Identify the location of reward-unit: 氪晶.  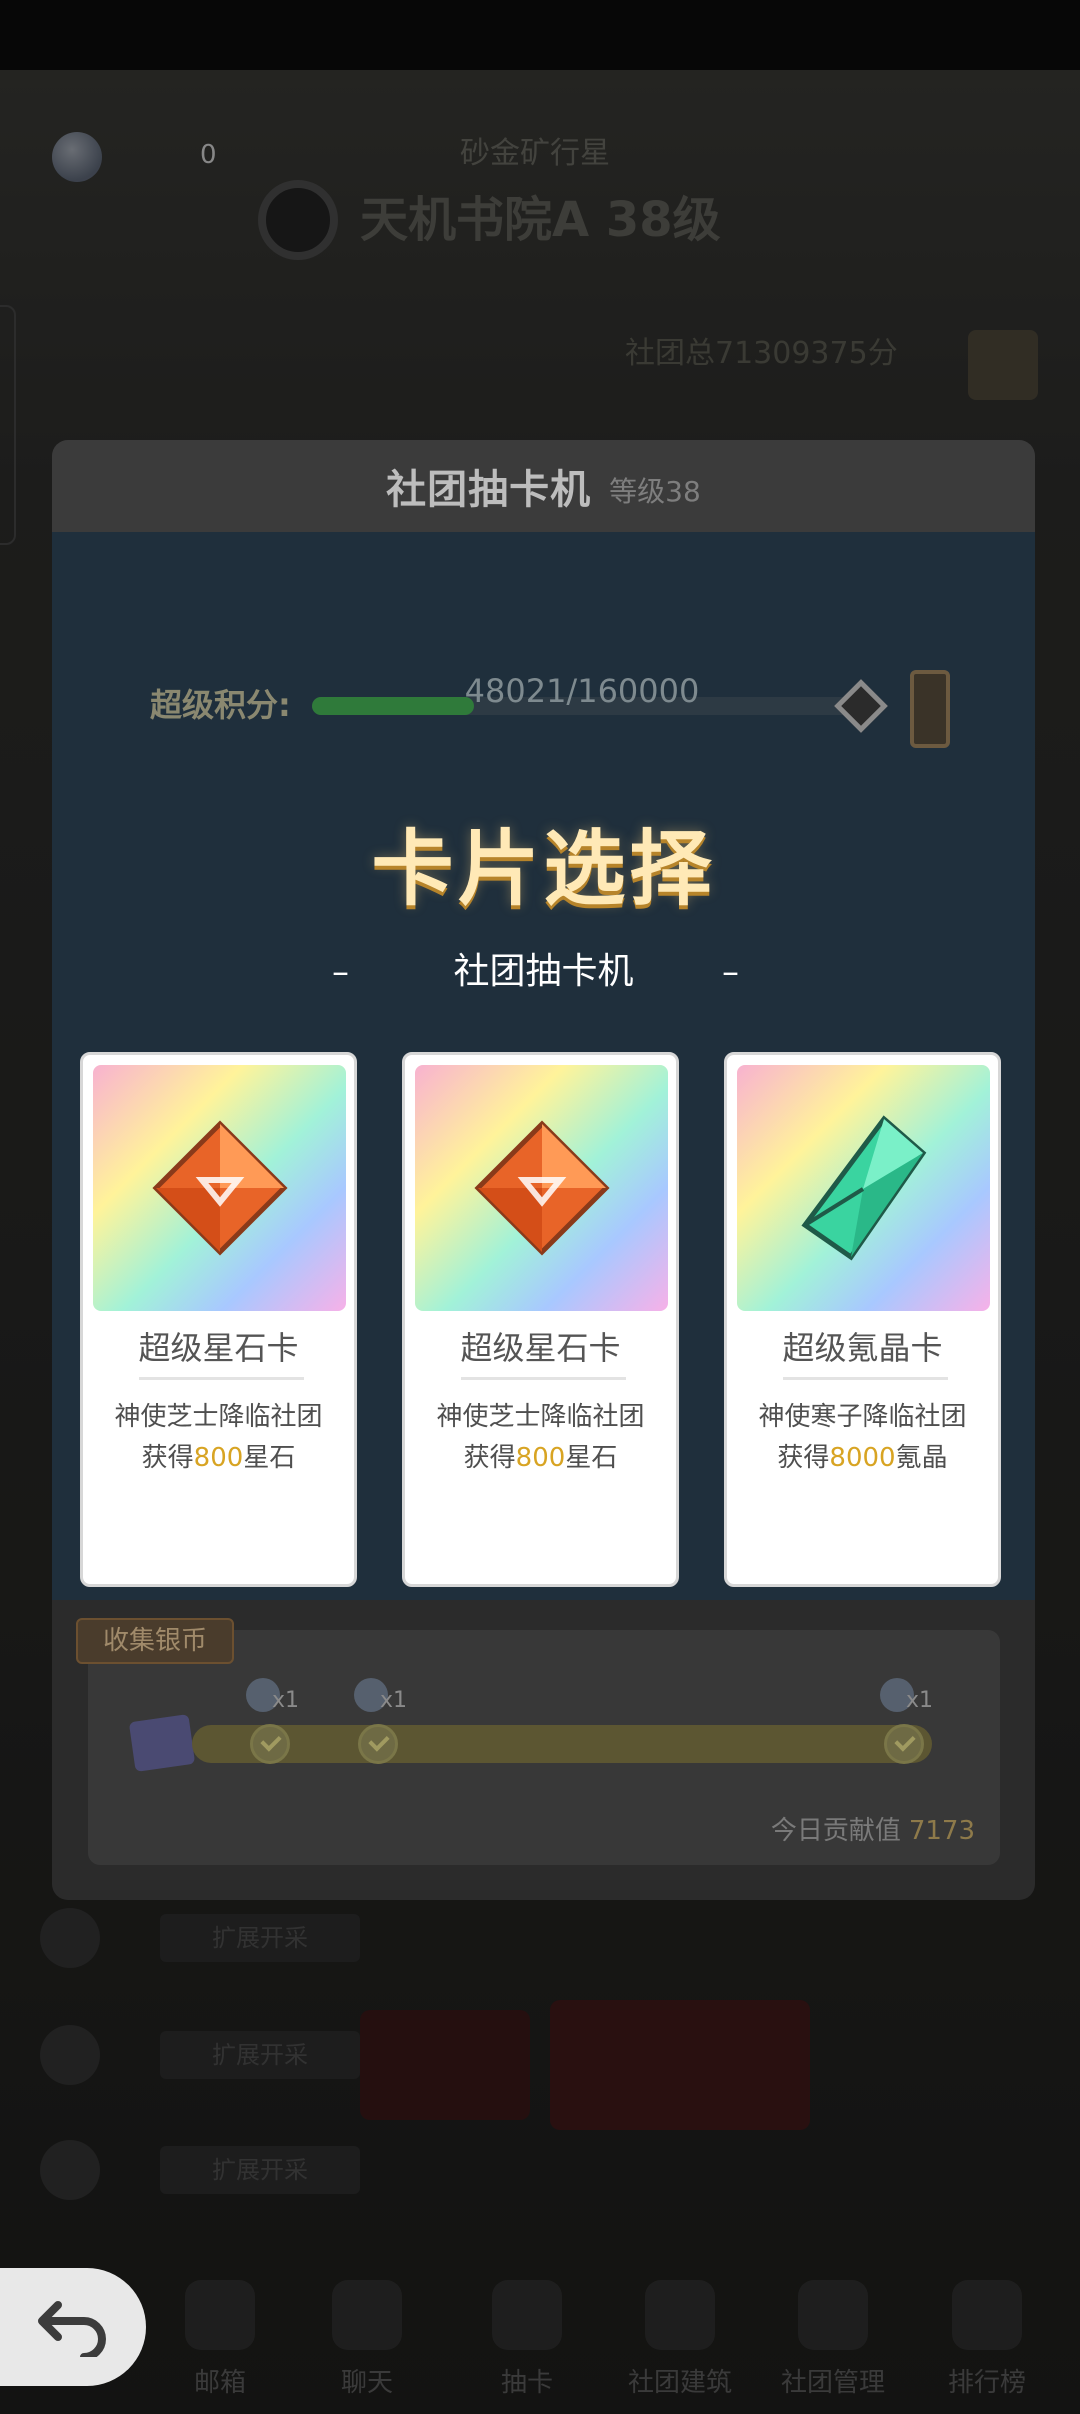
(921, 1458).